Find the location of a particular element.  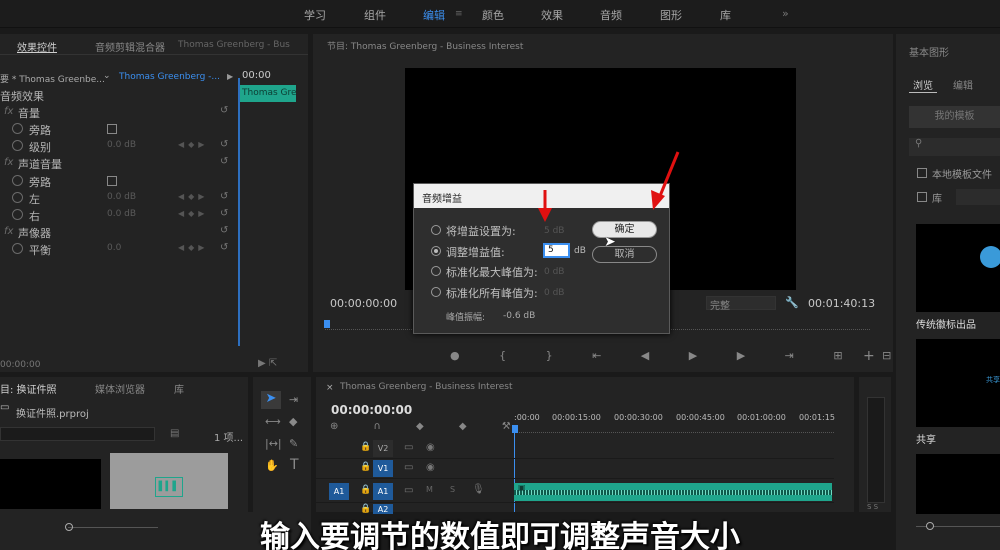

cancel-button: 取消 is located at coordinates (624, 254).